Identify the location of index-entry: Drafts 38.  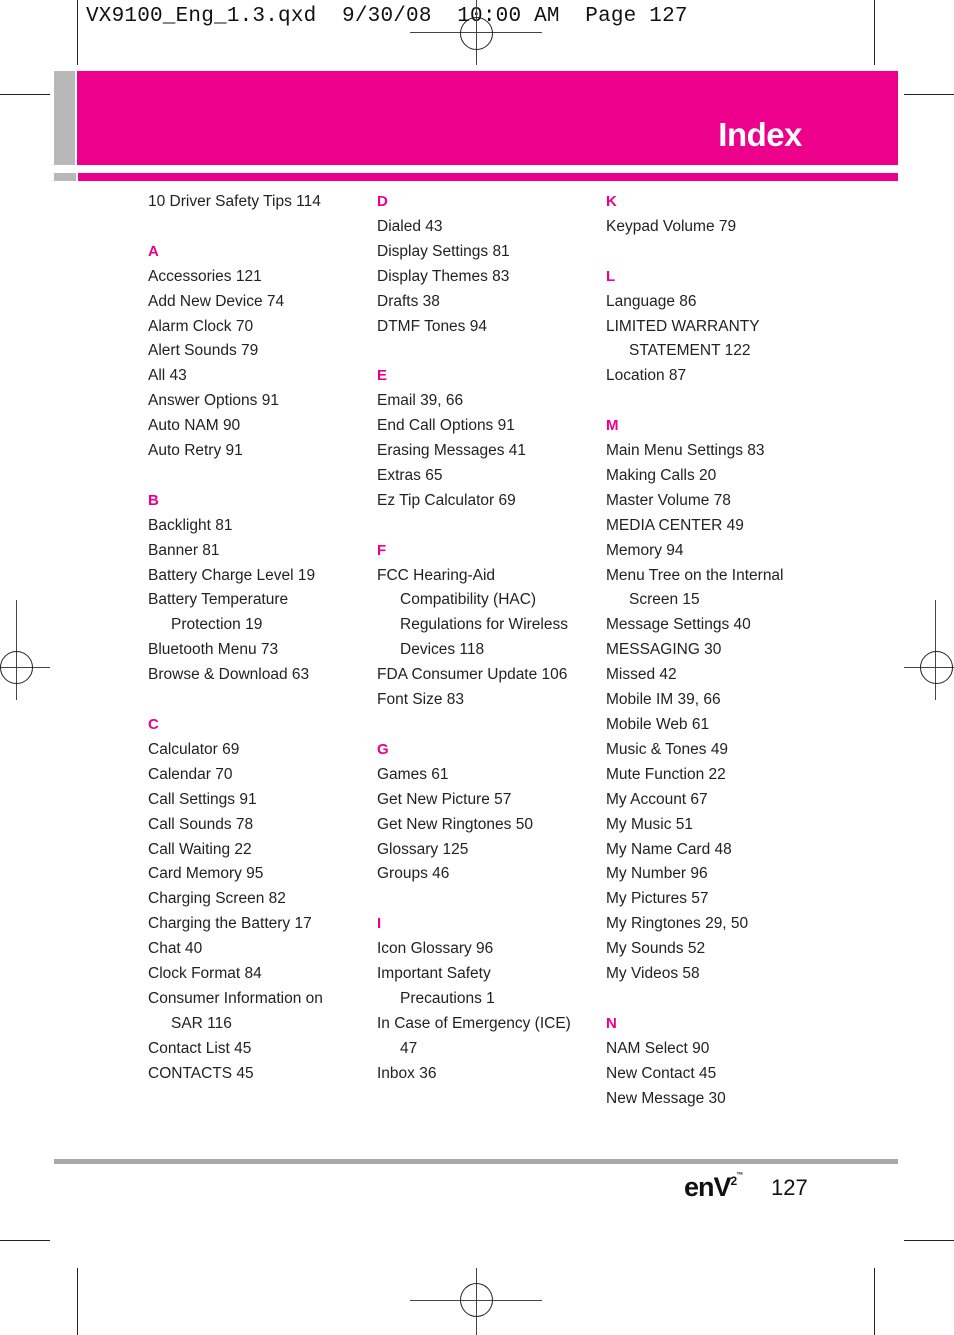
(408, 301).